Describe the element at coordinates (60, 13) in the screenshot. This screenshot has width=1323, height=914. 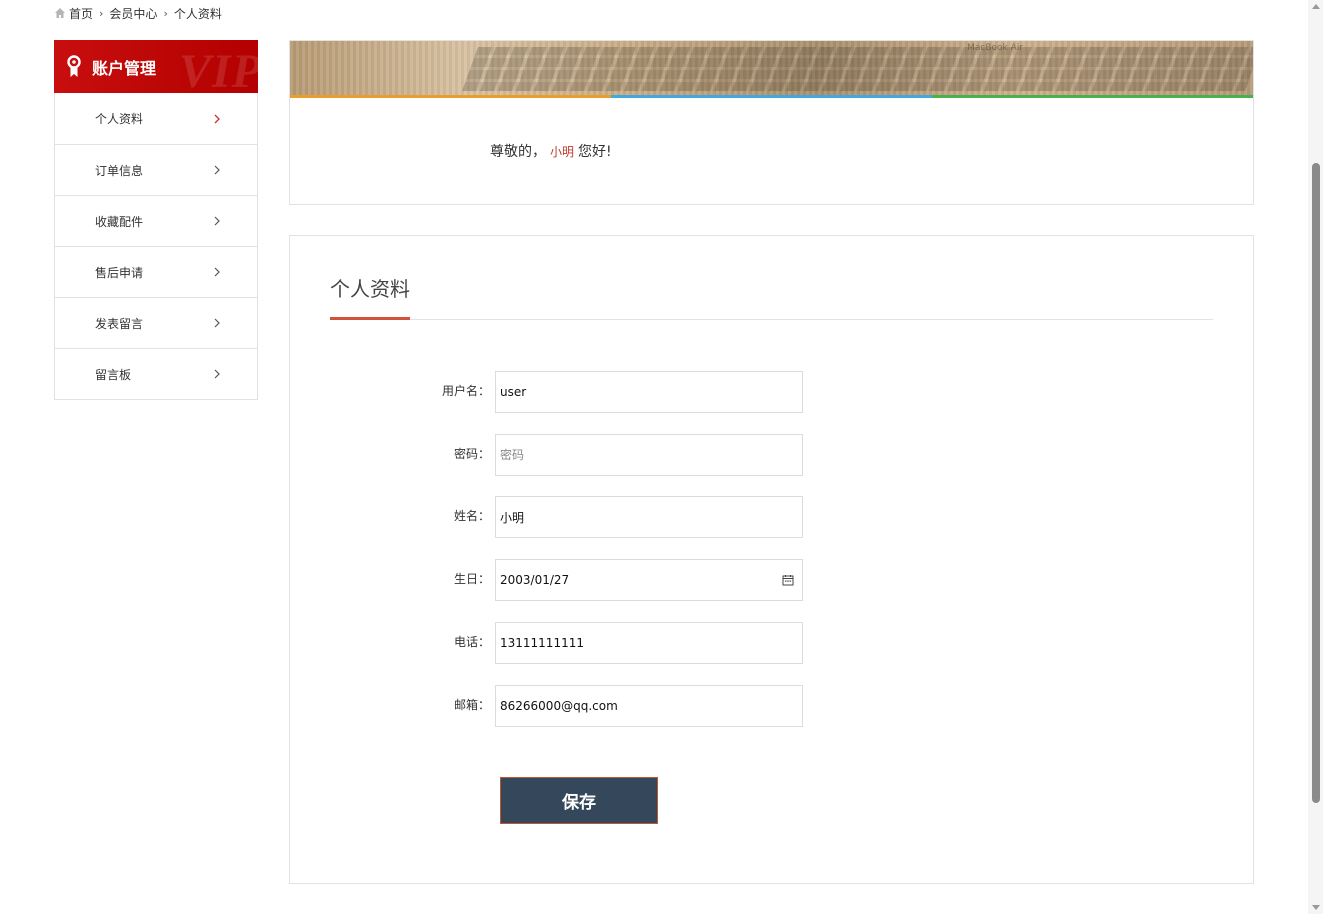
I see `home-icon` at that location.